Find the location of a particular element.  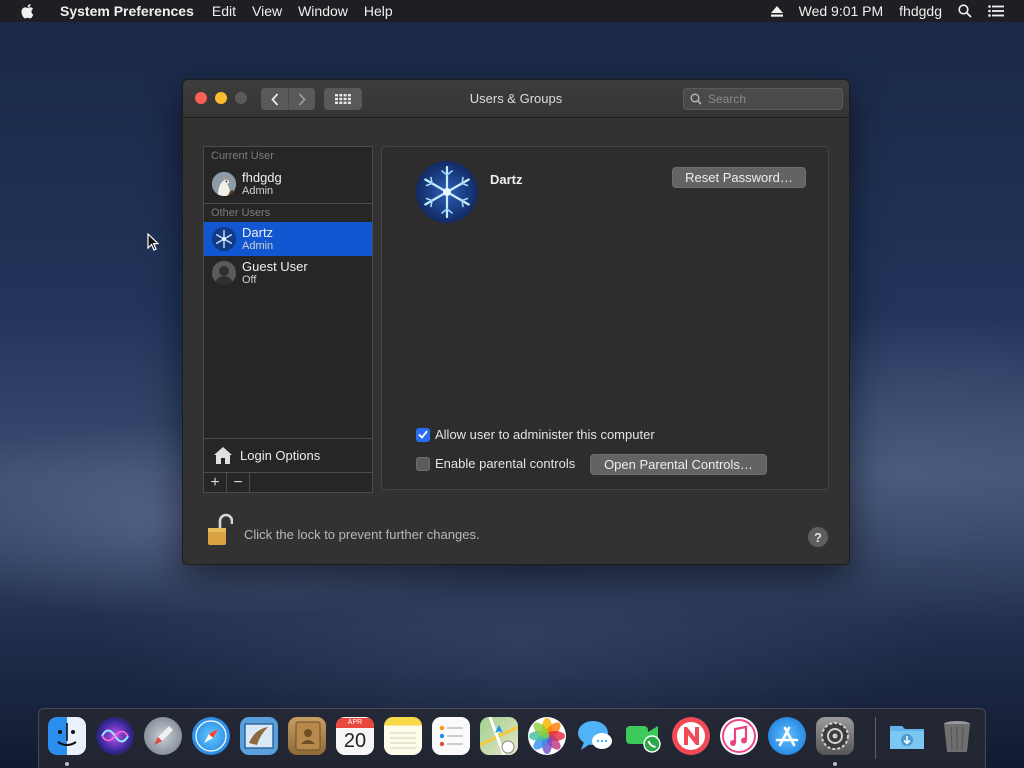

chevron-right-icon is located at coordinates (302, 99).